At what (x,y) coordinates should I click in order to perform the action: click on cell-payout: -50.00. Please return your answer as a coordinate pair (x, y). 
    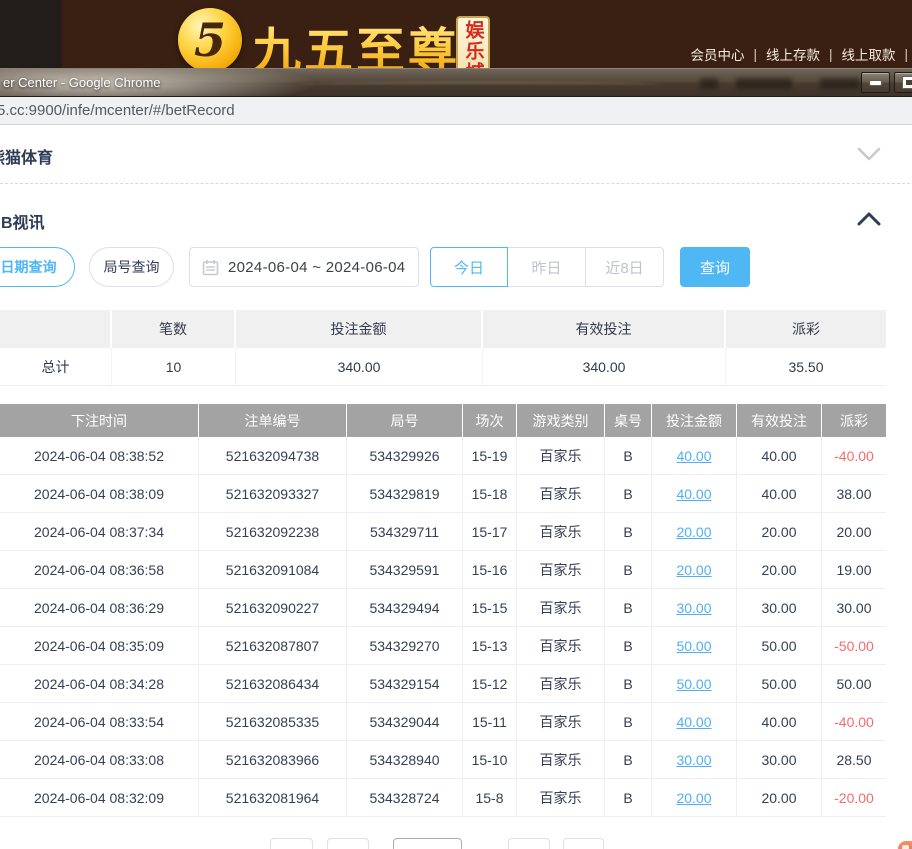
    Looking at the image, I should click on (854, 645).